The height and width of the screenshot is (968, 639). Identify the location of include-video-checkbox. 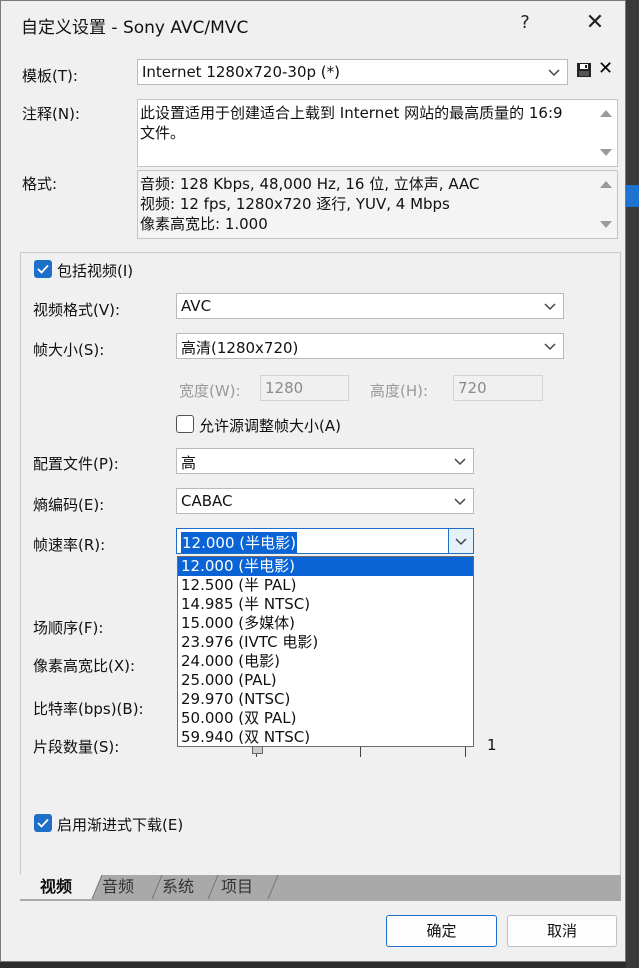
(43, 269).